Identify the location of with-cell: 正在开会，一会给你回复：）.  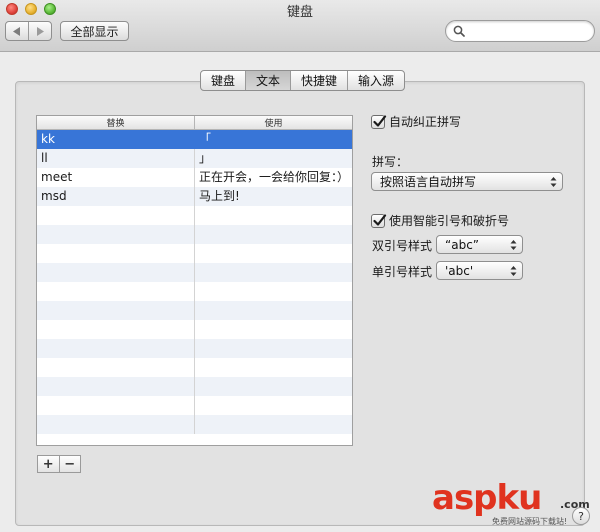
(273, 177).